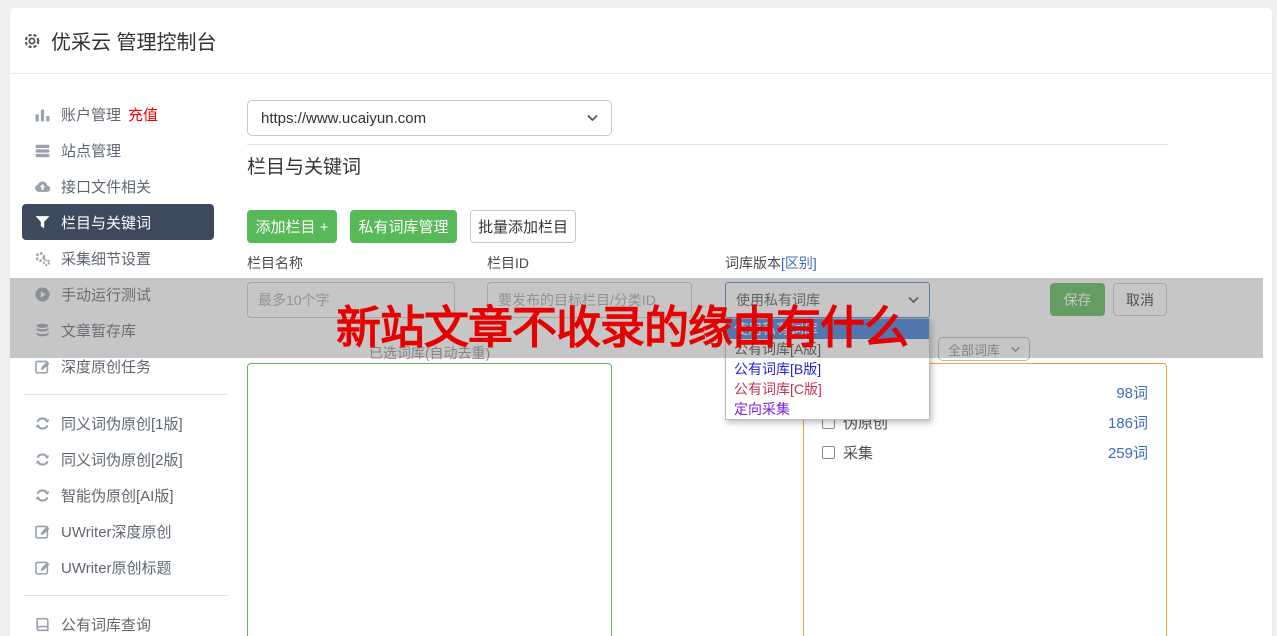 This screenshot has height=636, width=1277. I want to click on column-id-input, so click(589, 300).